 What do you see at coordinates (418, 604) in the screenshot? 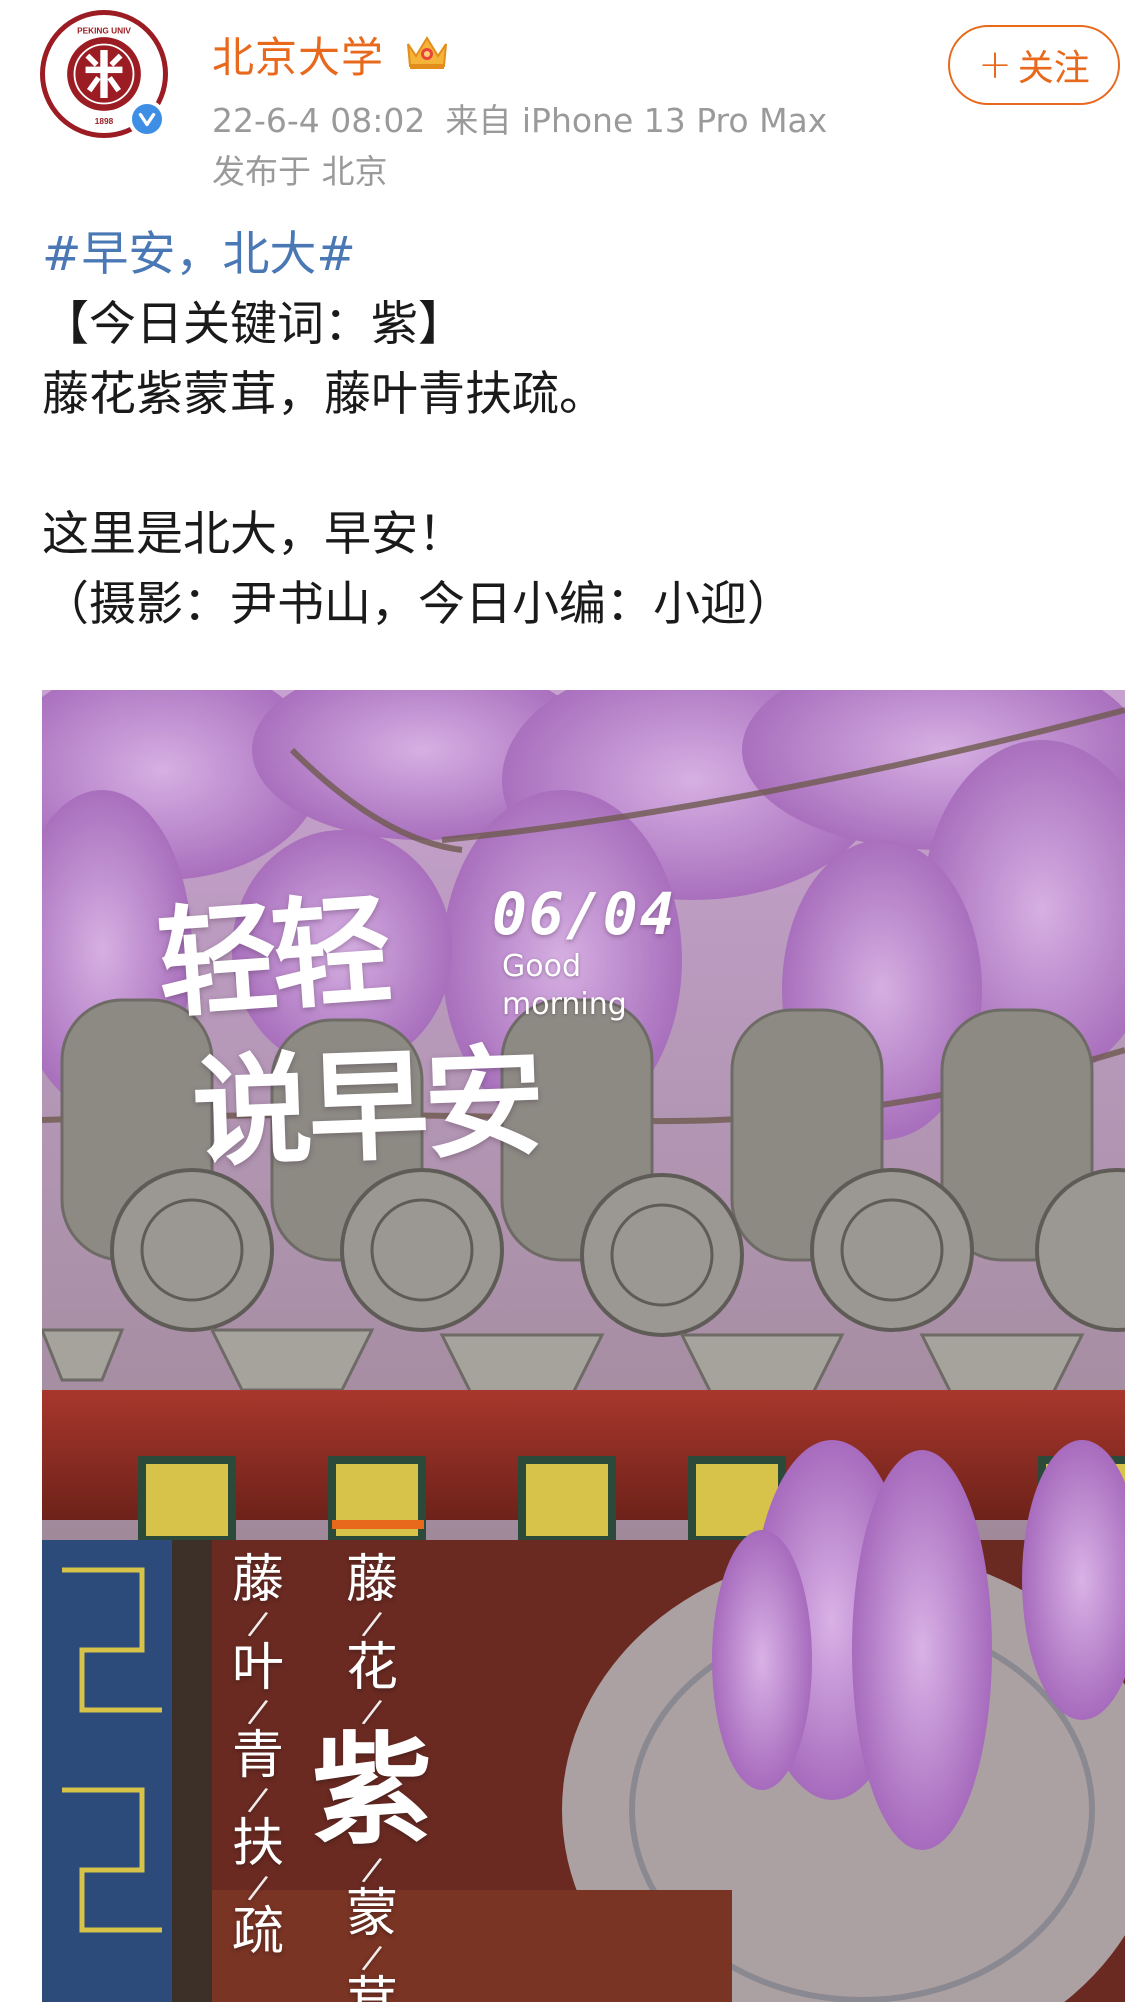
I see `post-line: （摄影：尹书山，今日小编：小迎）` at bounding box center [418, 604].